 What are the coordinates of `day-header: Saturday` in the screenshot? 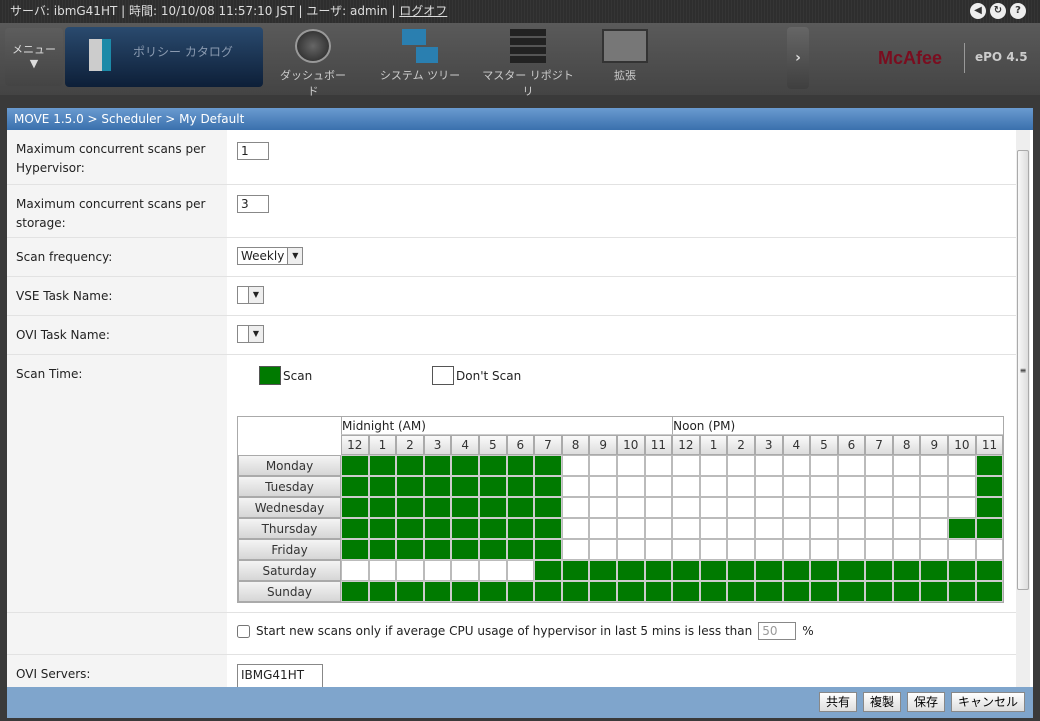 It's located at (289, 570).